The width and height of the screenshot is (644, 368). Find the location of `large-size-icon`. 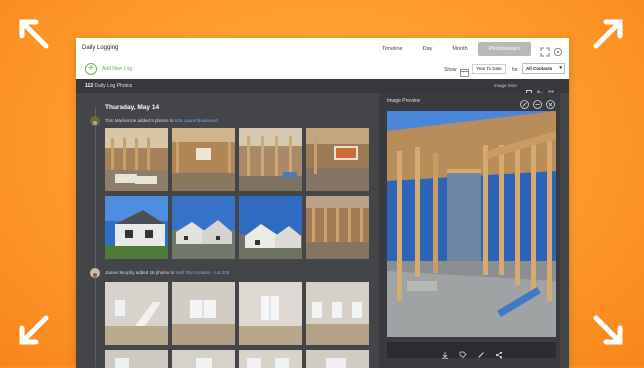

large-size-icon is located at coordinates (529, 89).